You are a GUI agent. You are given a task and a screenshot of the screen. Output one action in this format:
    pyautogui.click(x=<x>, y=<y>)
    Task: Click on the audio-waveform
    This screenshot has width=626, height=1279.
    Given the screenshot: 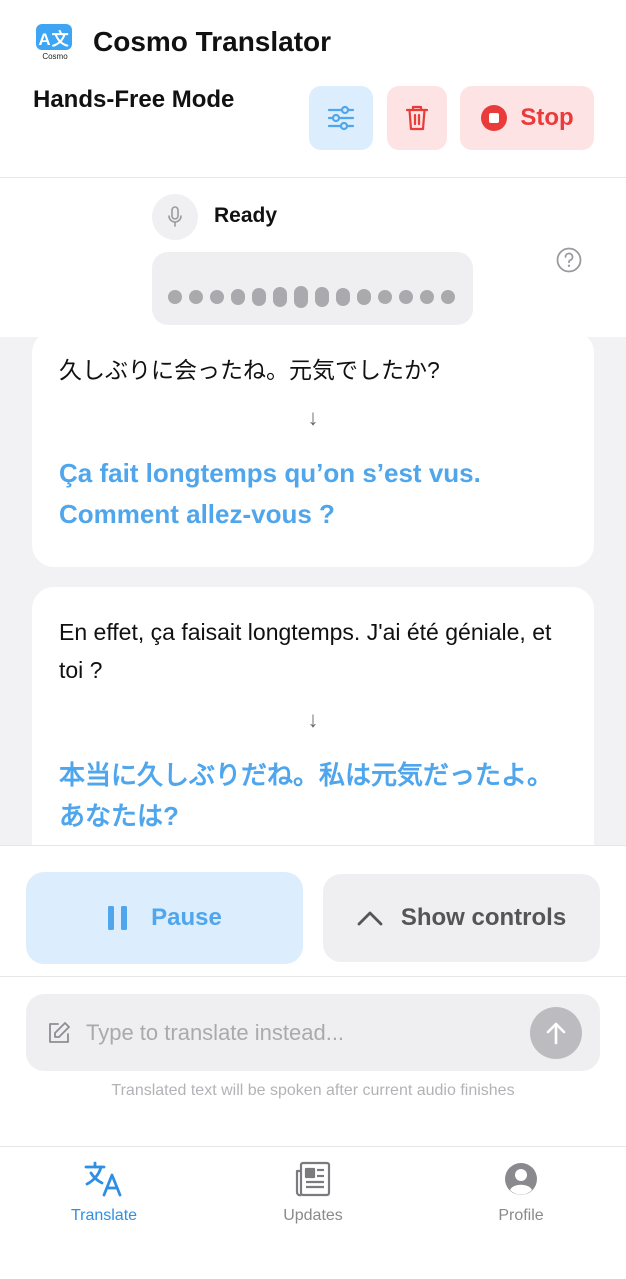 What is the action you would take?
    pyautogui.click(x=312, y=288)
    